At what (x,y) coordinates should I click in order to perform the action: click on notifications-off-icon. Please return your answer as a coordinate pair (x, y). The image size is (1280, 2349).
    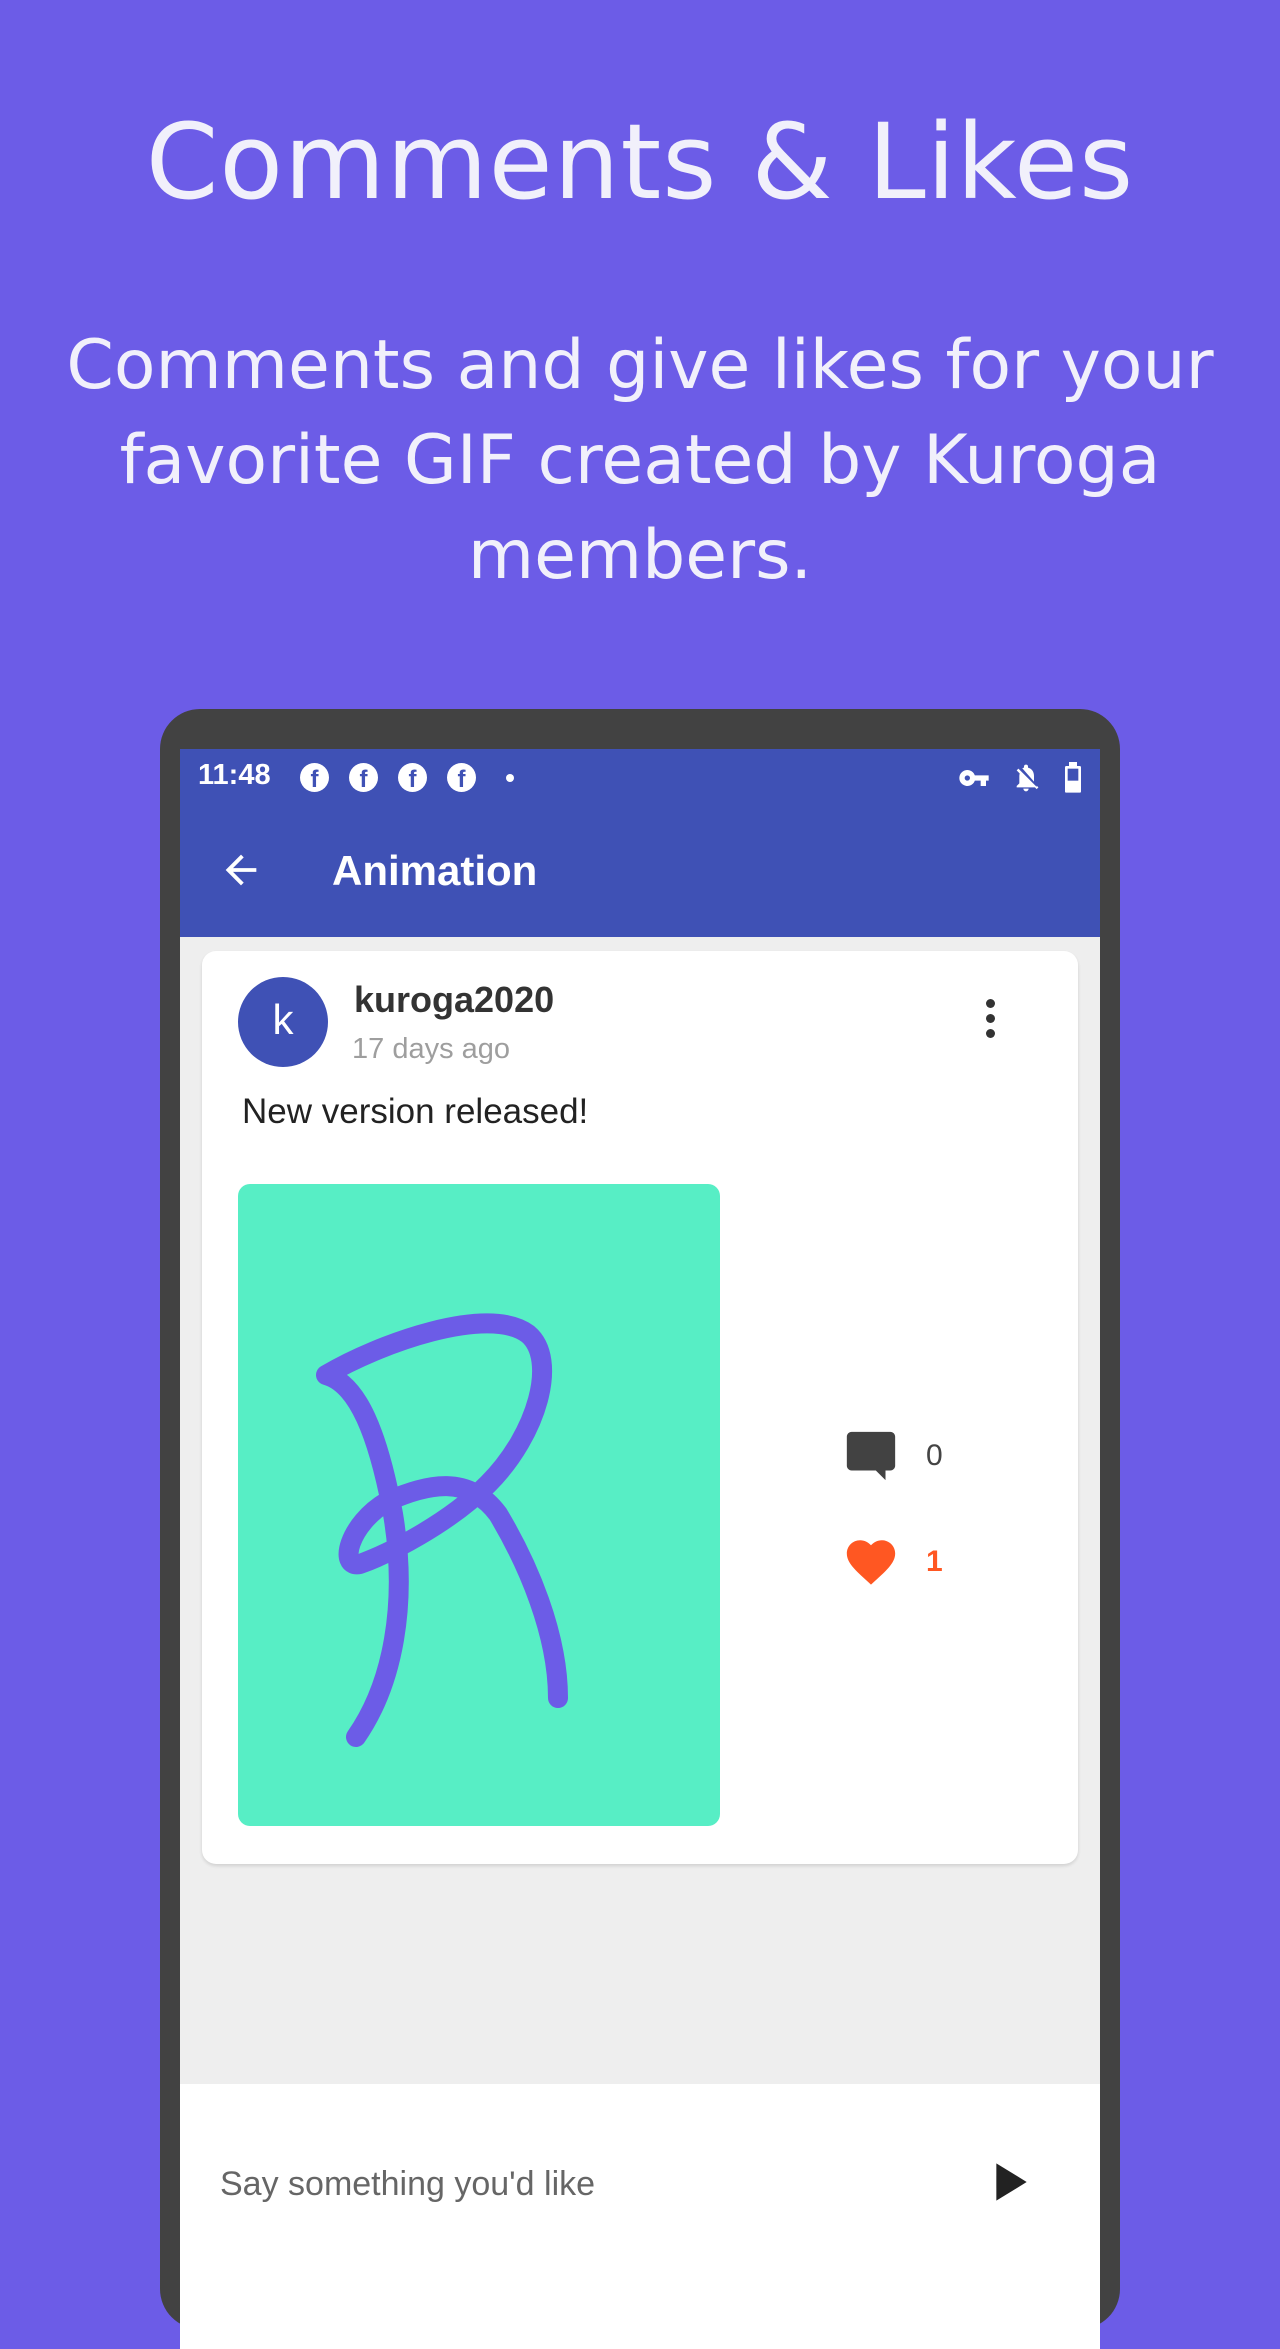
    Looking at the image, I should click on (1027, 778).